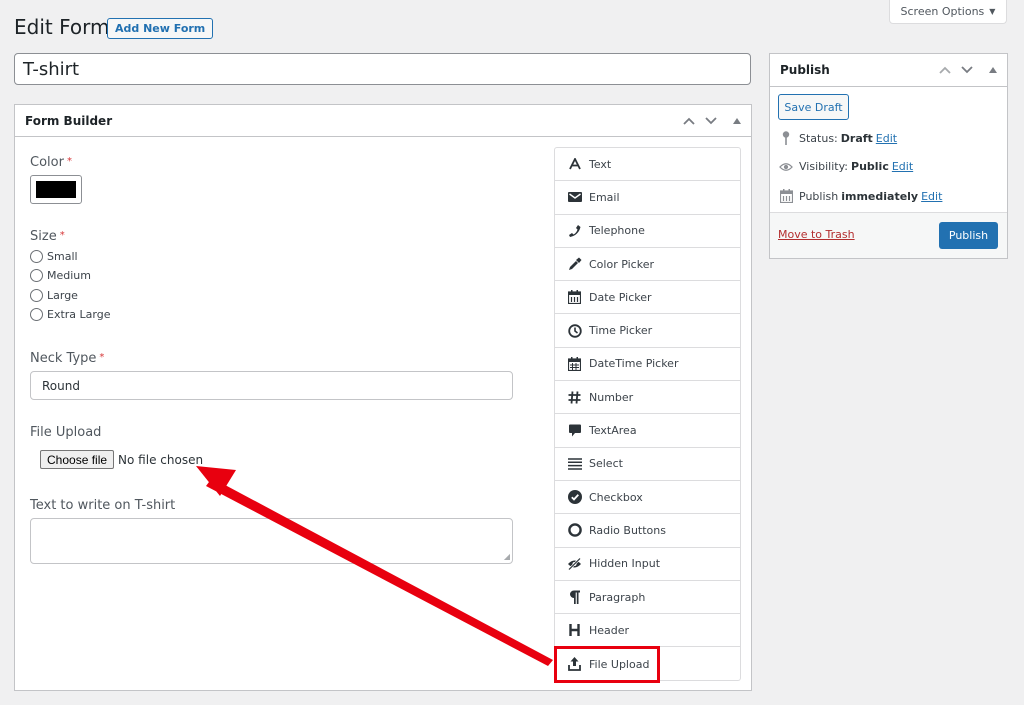 This screenshot has height=705, width=1024. Describe the element at coordinates (574, 430) in the screenshot. I see `comment-icon` at that location.